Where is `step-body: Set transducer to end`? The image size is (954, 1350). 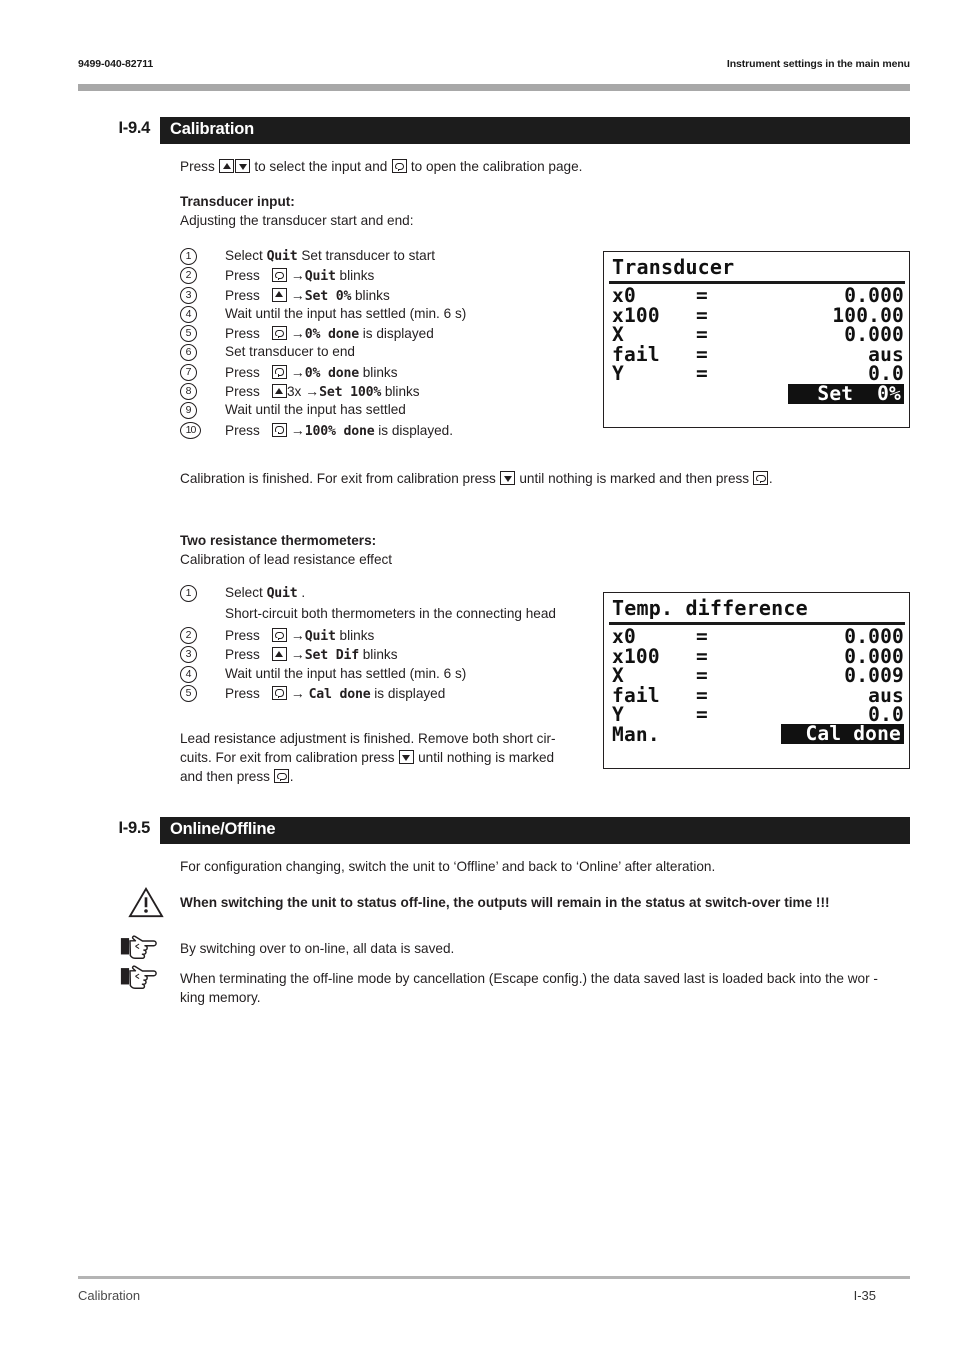 step-body: Set transducer to end is located at coordinates (290, 351).